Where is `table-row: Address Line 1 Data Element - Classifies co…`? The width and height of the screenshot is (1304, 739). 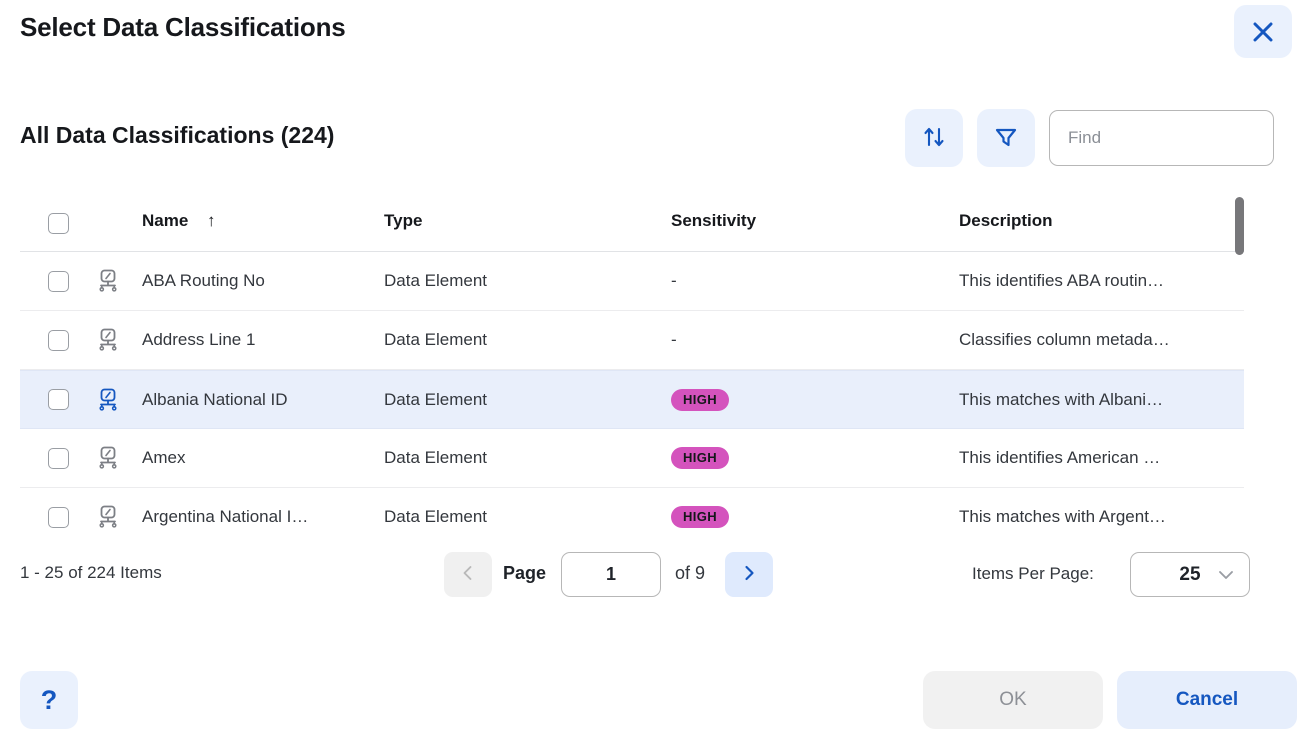 table-row: Address Line 1 Data Element - Classifies co… is located at coordinates (632, 340).